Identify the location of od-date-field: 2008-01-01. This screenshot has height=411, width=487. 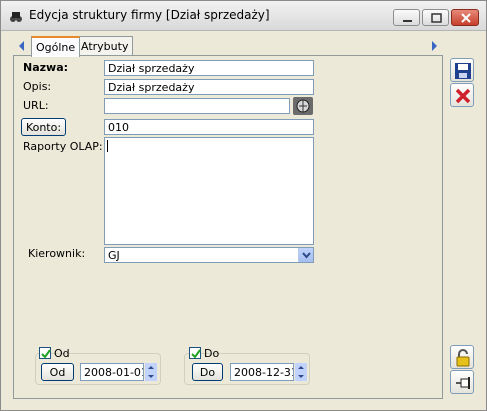
(112, 372).